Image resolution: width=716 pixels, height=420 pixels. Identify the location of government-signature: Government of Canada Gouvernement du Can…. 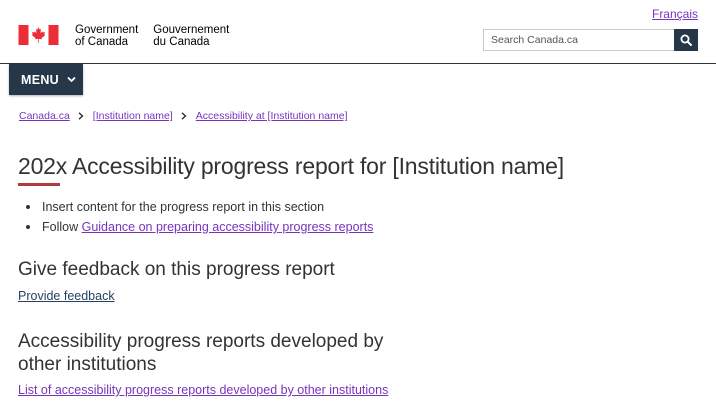
(123, 36).